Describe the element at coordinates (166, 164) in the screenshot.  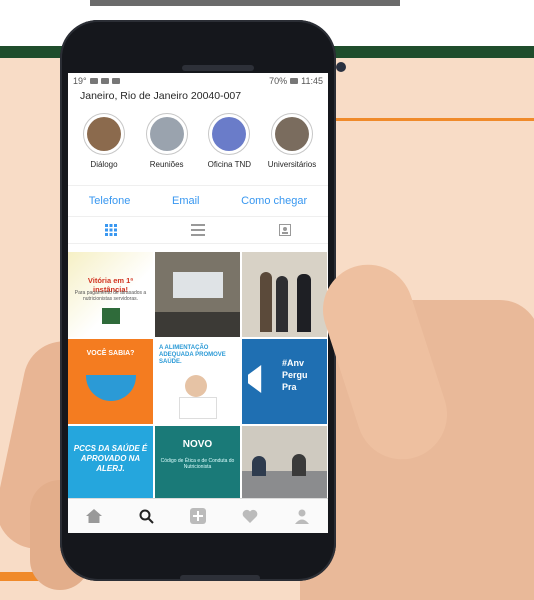
I see `highlight-label: Reuniões` at that location.